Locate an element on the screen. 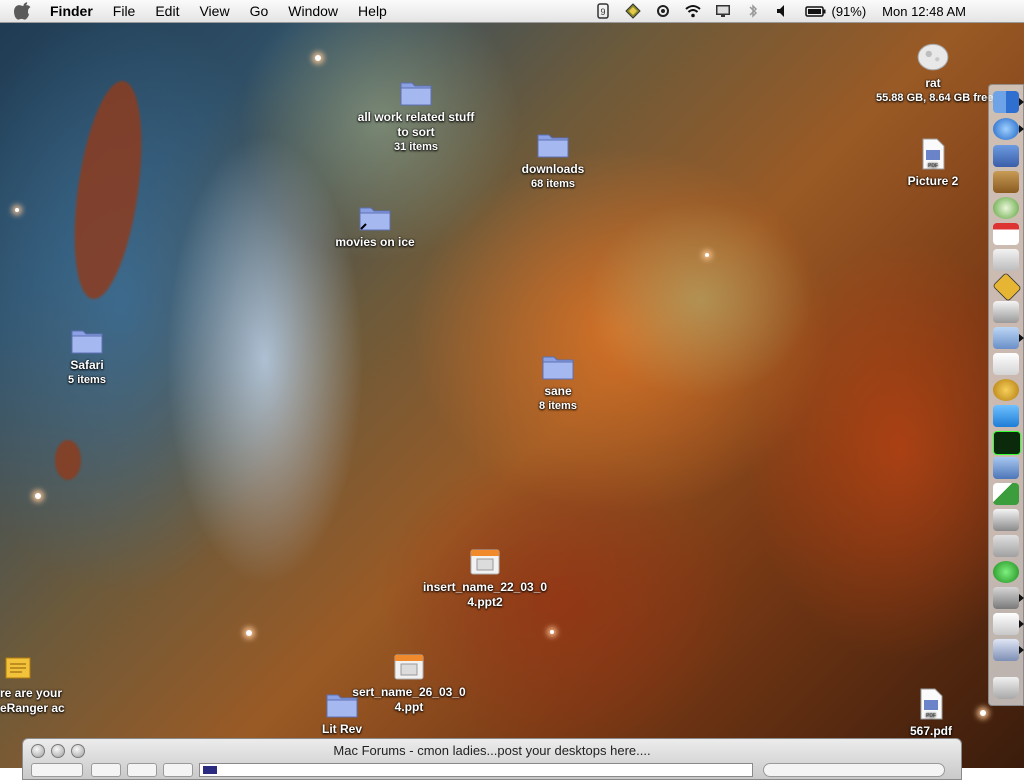 The image size is (1024, 780). app-menu-finder: Finder is located at coordinates (71, 11).